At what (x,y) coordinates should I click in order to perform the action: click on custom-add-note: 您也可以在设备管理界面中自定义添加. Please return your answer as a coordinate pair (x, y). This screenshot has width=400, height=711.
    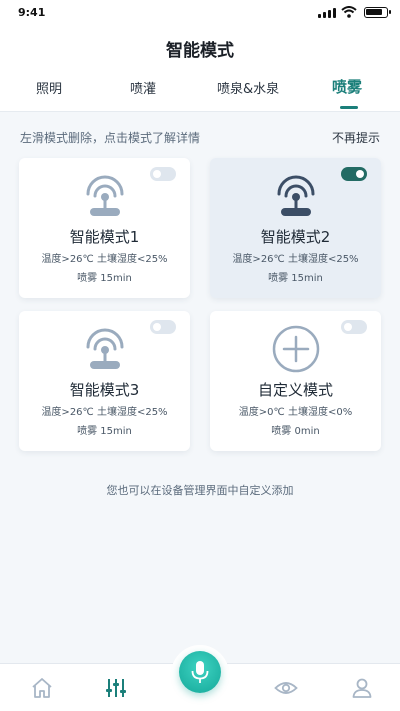
    Looking at the image, I should click on (200, 490).